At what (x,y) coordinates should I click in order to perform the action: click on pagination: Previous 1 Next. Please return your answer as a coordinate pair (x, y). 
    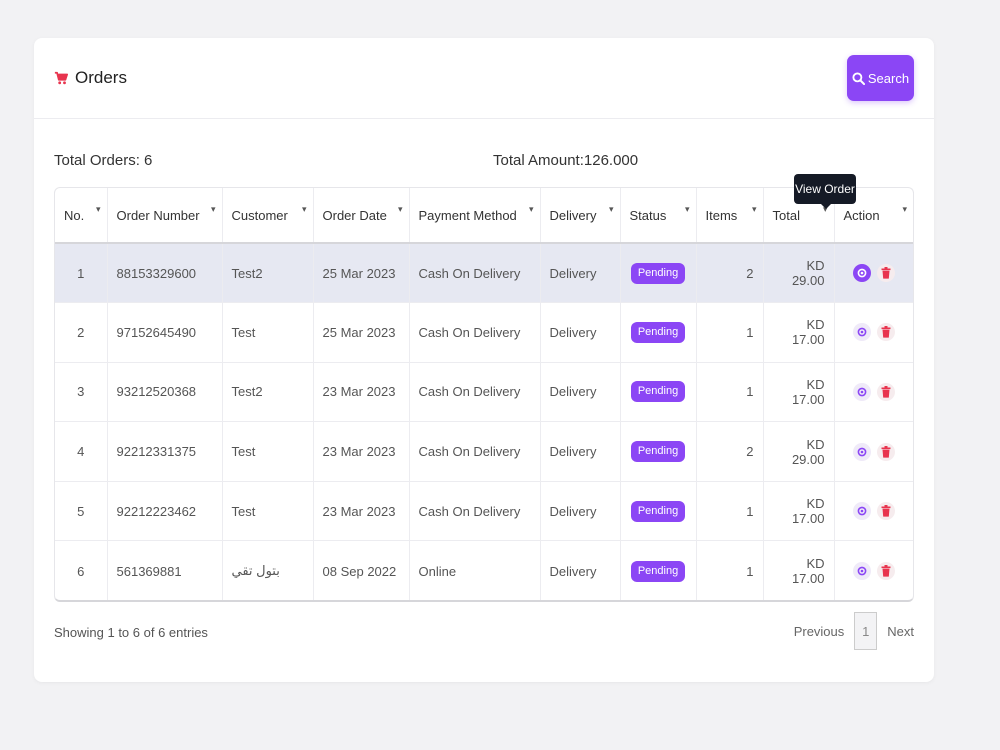
    Looking at the image, I should click on (854, 631).